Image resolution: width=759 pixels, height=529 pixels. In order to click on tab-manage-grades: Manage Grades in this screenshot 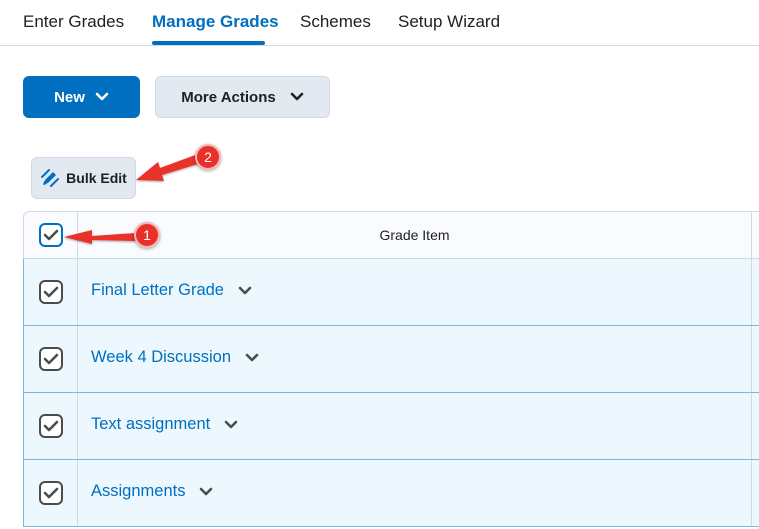, I will do `click(215, 22)`.